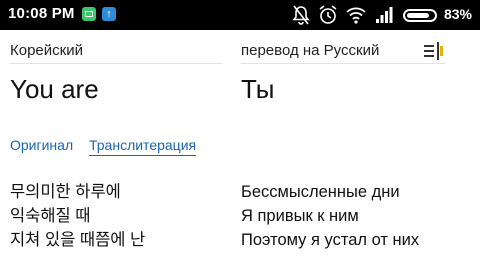  I want to click on source-word: You are, so click(54, 89).